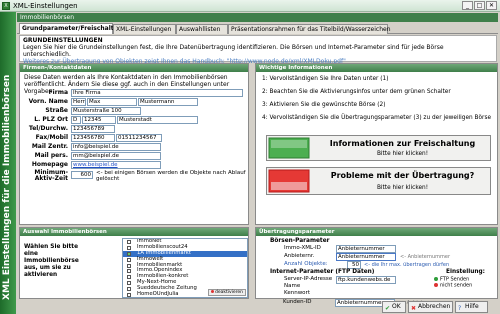 Image resolution: width=500 pixels, height=314 pixels. Describe the element at coordinates (425, 257) in the screenshot. I see `anbieternr-hint: <- Anbieternummer` at that location.